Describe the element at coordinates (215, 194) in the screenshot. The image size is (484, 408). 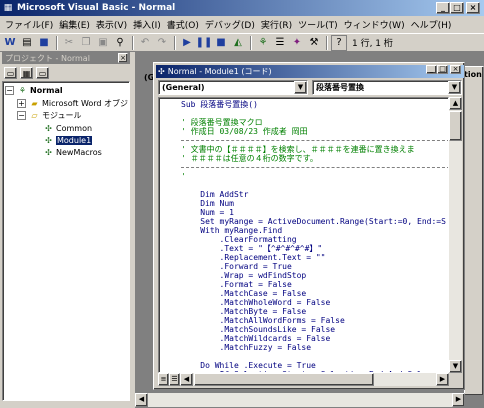
I see `code-line: Dim AddStr` at that location.